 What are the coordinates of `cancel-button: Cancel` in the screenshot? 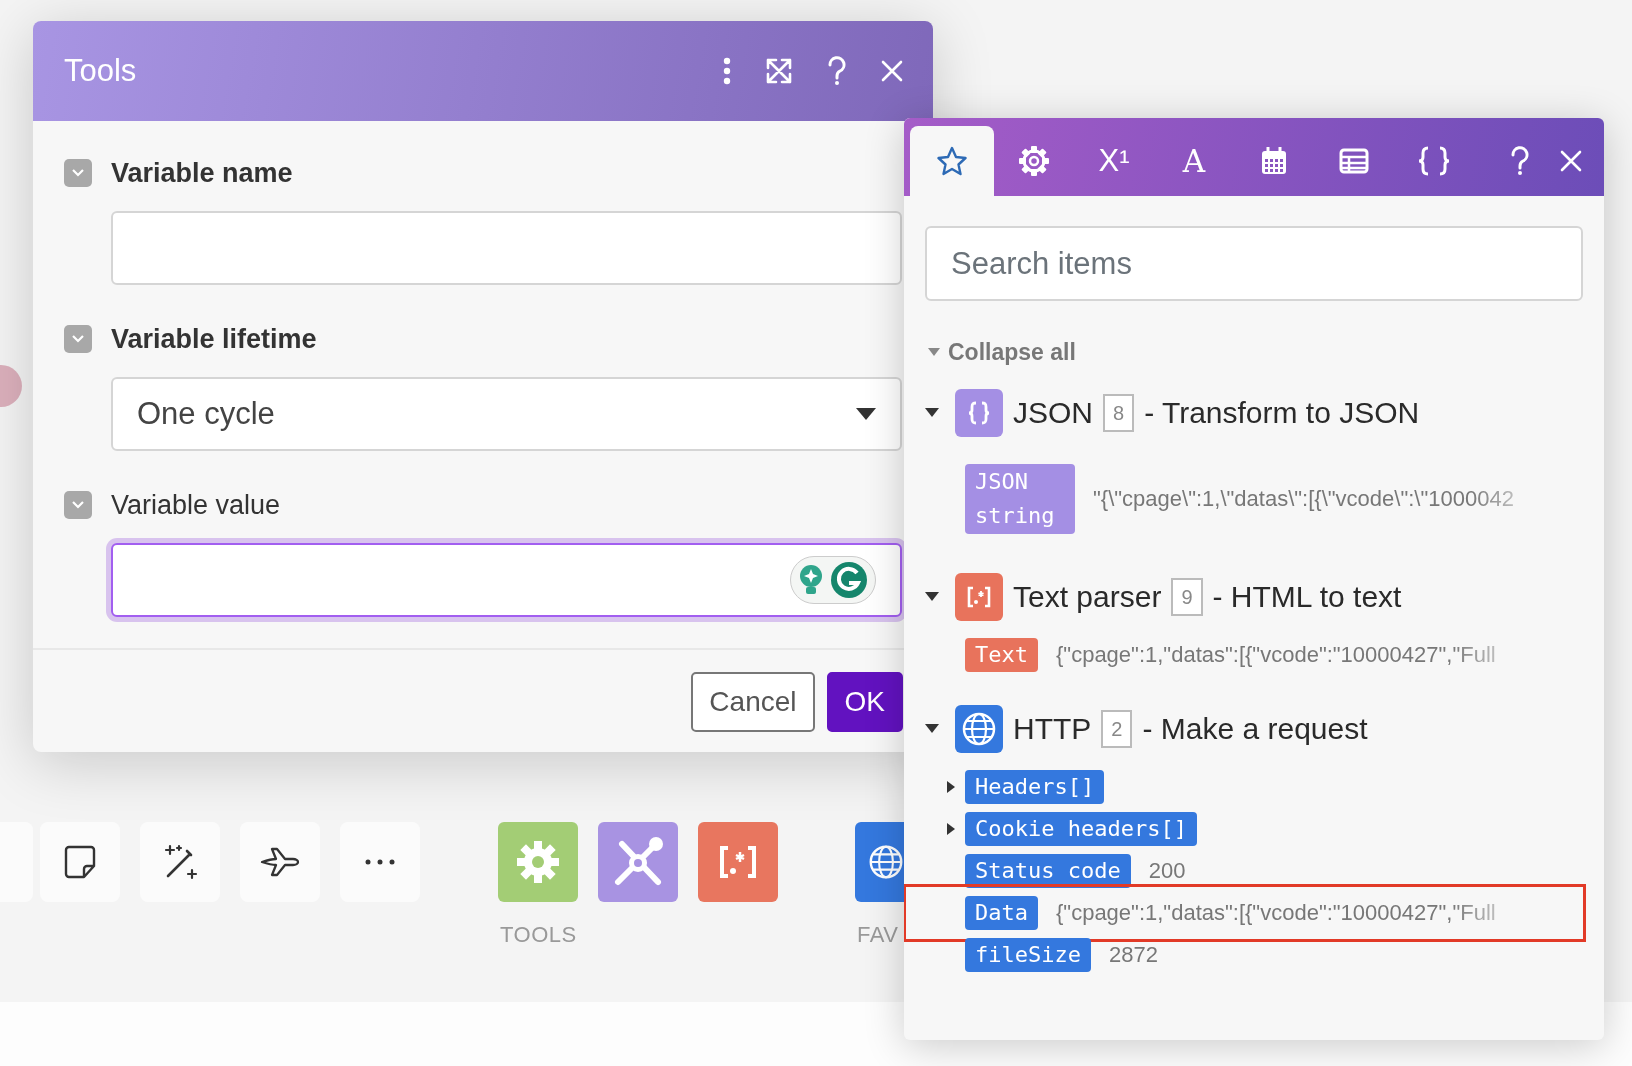 It's located at (753, 702).